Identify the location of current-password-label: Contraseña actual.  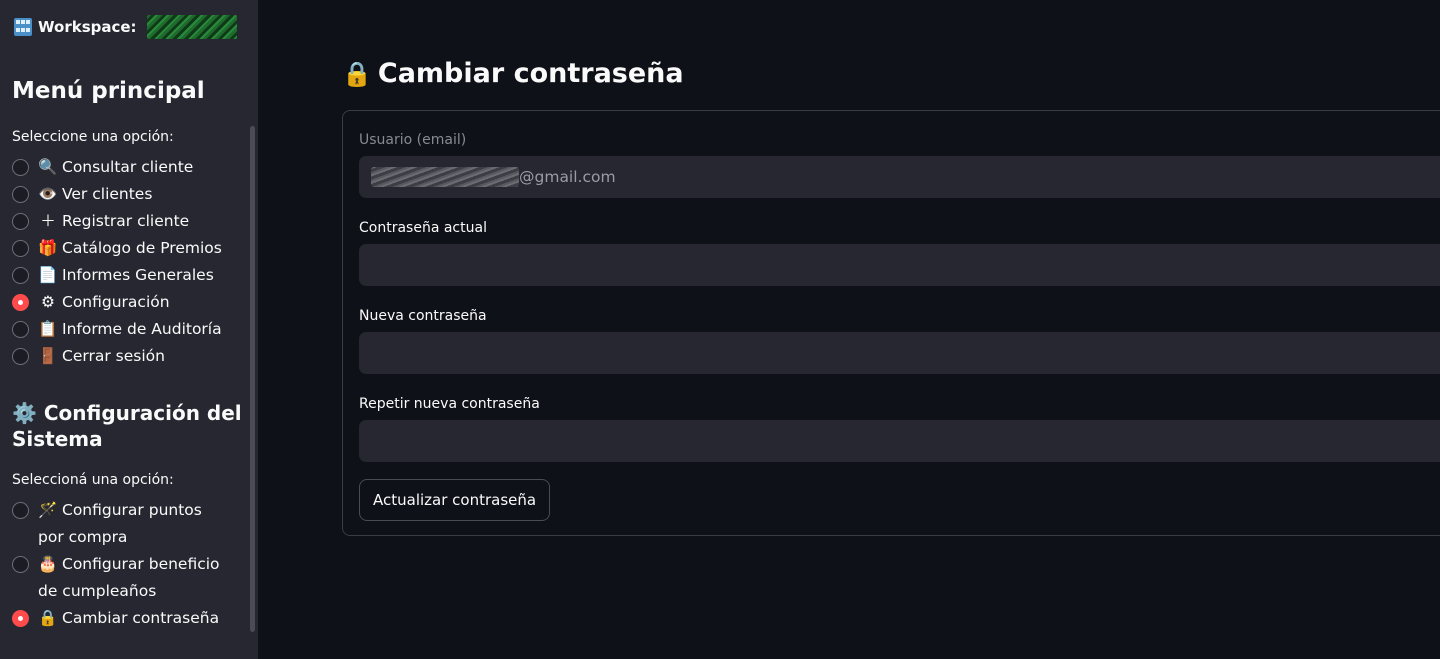
(423, 228).